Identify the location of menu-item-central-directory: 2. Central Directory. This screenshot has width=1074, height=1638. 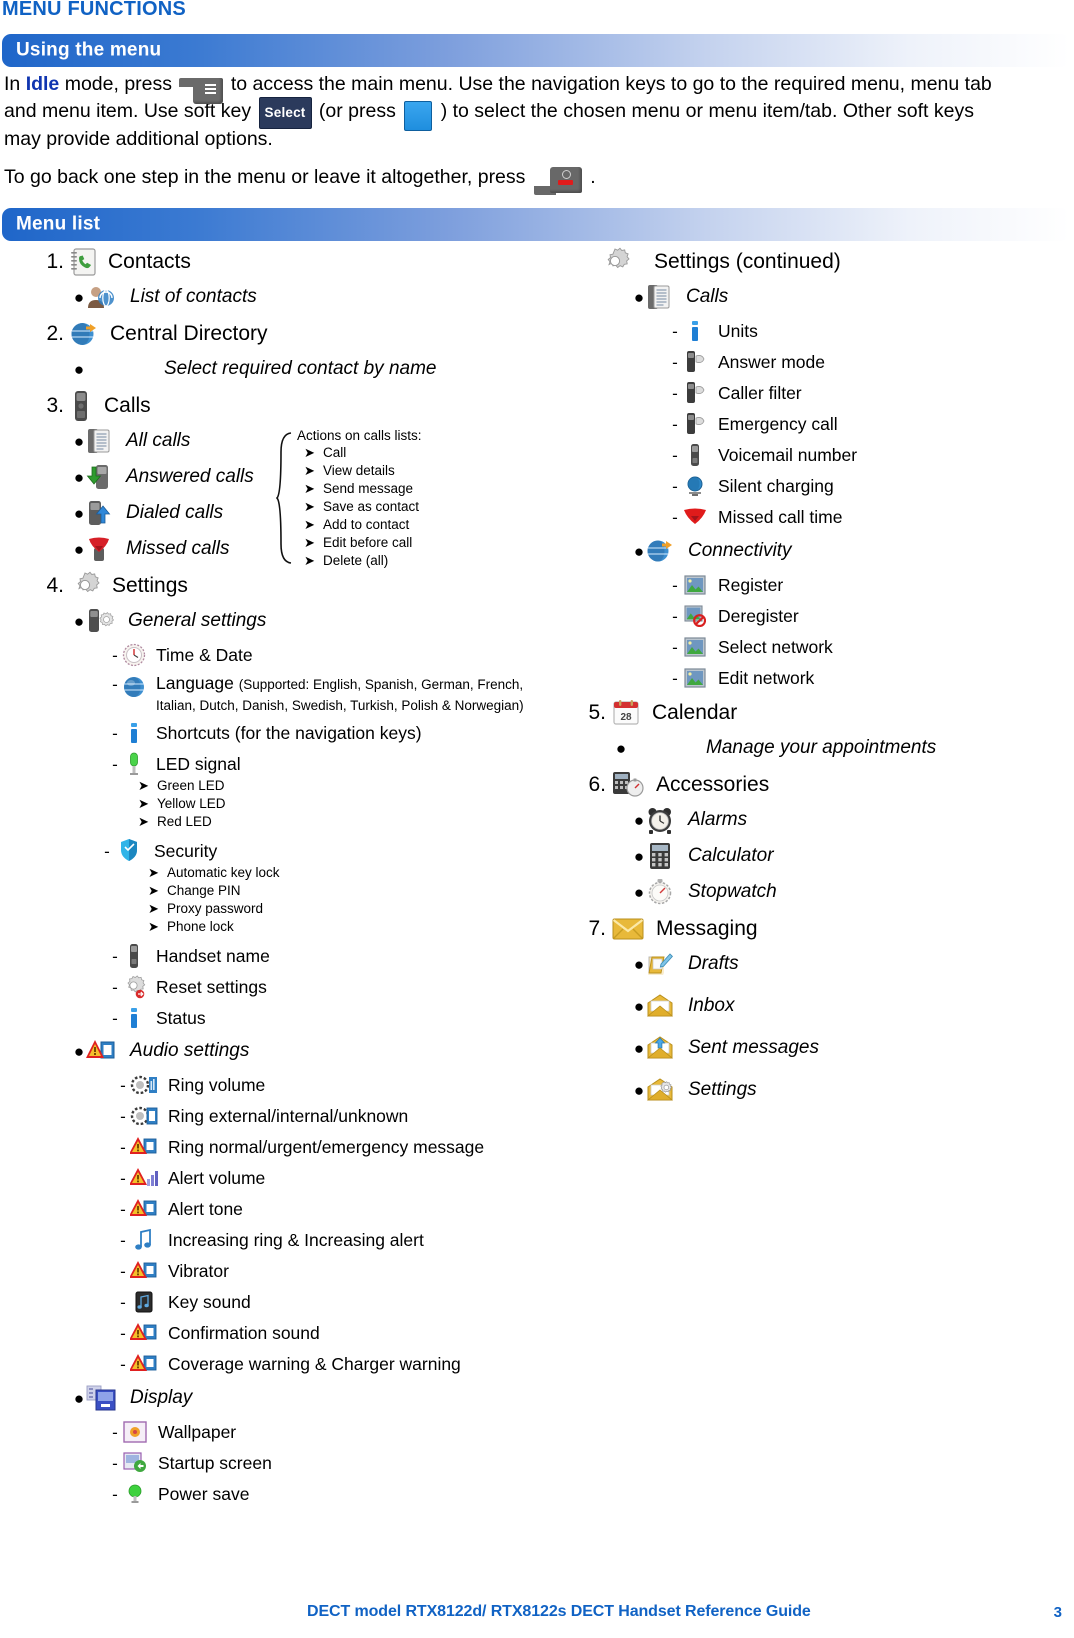
(288, 334).